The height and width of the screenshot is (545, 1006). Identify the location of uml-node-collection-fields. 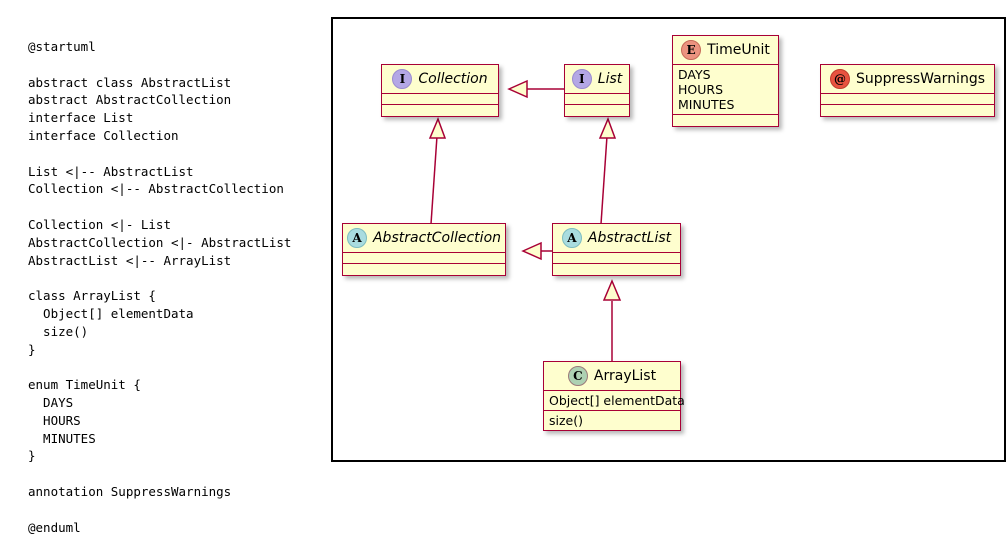
(440, 99).